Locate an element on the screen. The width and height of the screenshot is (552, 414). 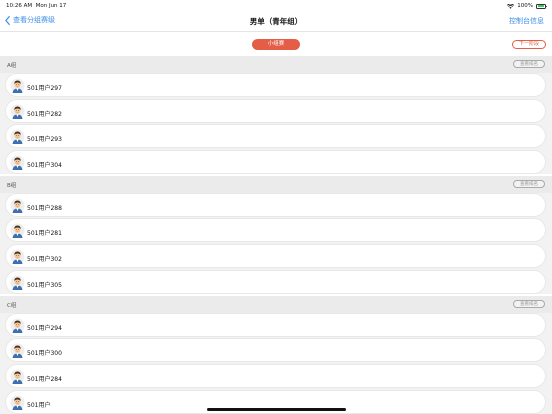
player-name: 501用户302 is located at coordinates (44, 260).